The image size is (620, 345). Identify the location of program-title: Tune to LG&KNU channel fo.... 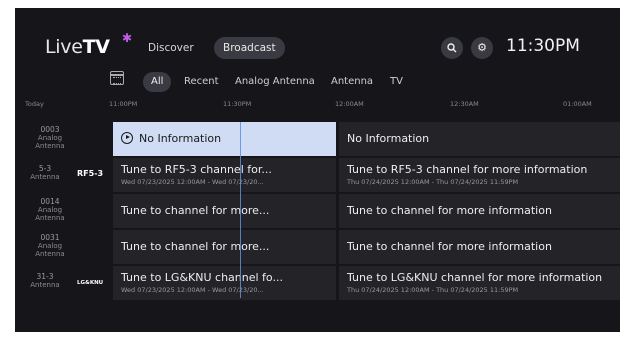
(202, 277).